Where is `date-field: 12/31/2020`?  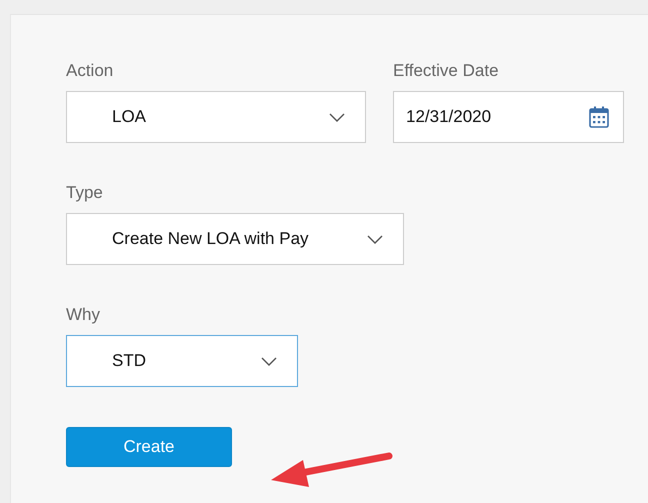
date-field: 12/31/2020 is located at coordinates (508, 117).